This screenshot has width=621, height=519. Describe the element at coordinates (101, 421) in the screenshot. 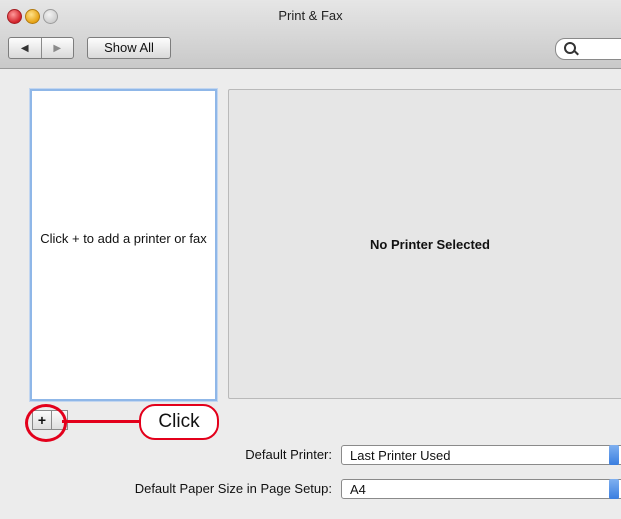

I see `callout-line` at that location.